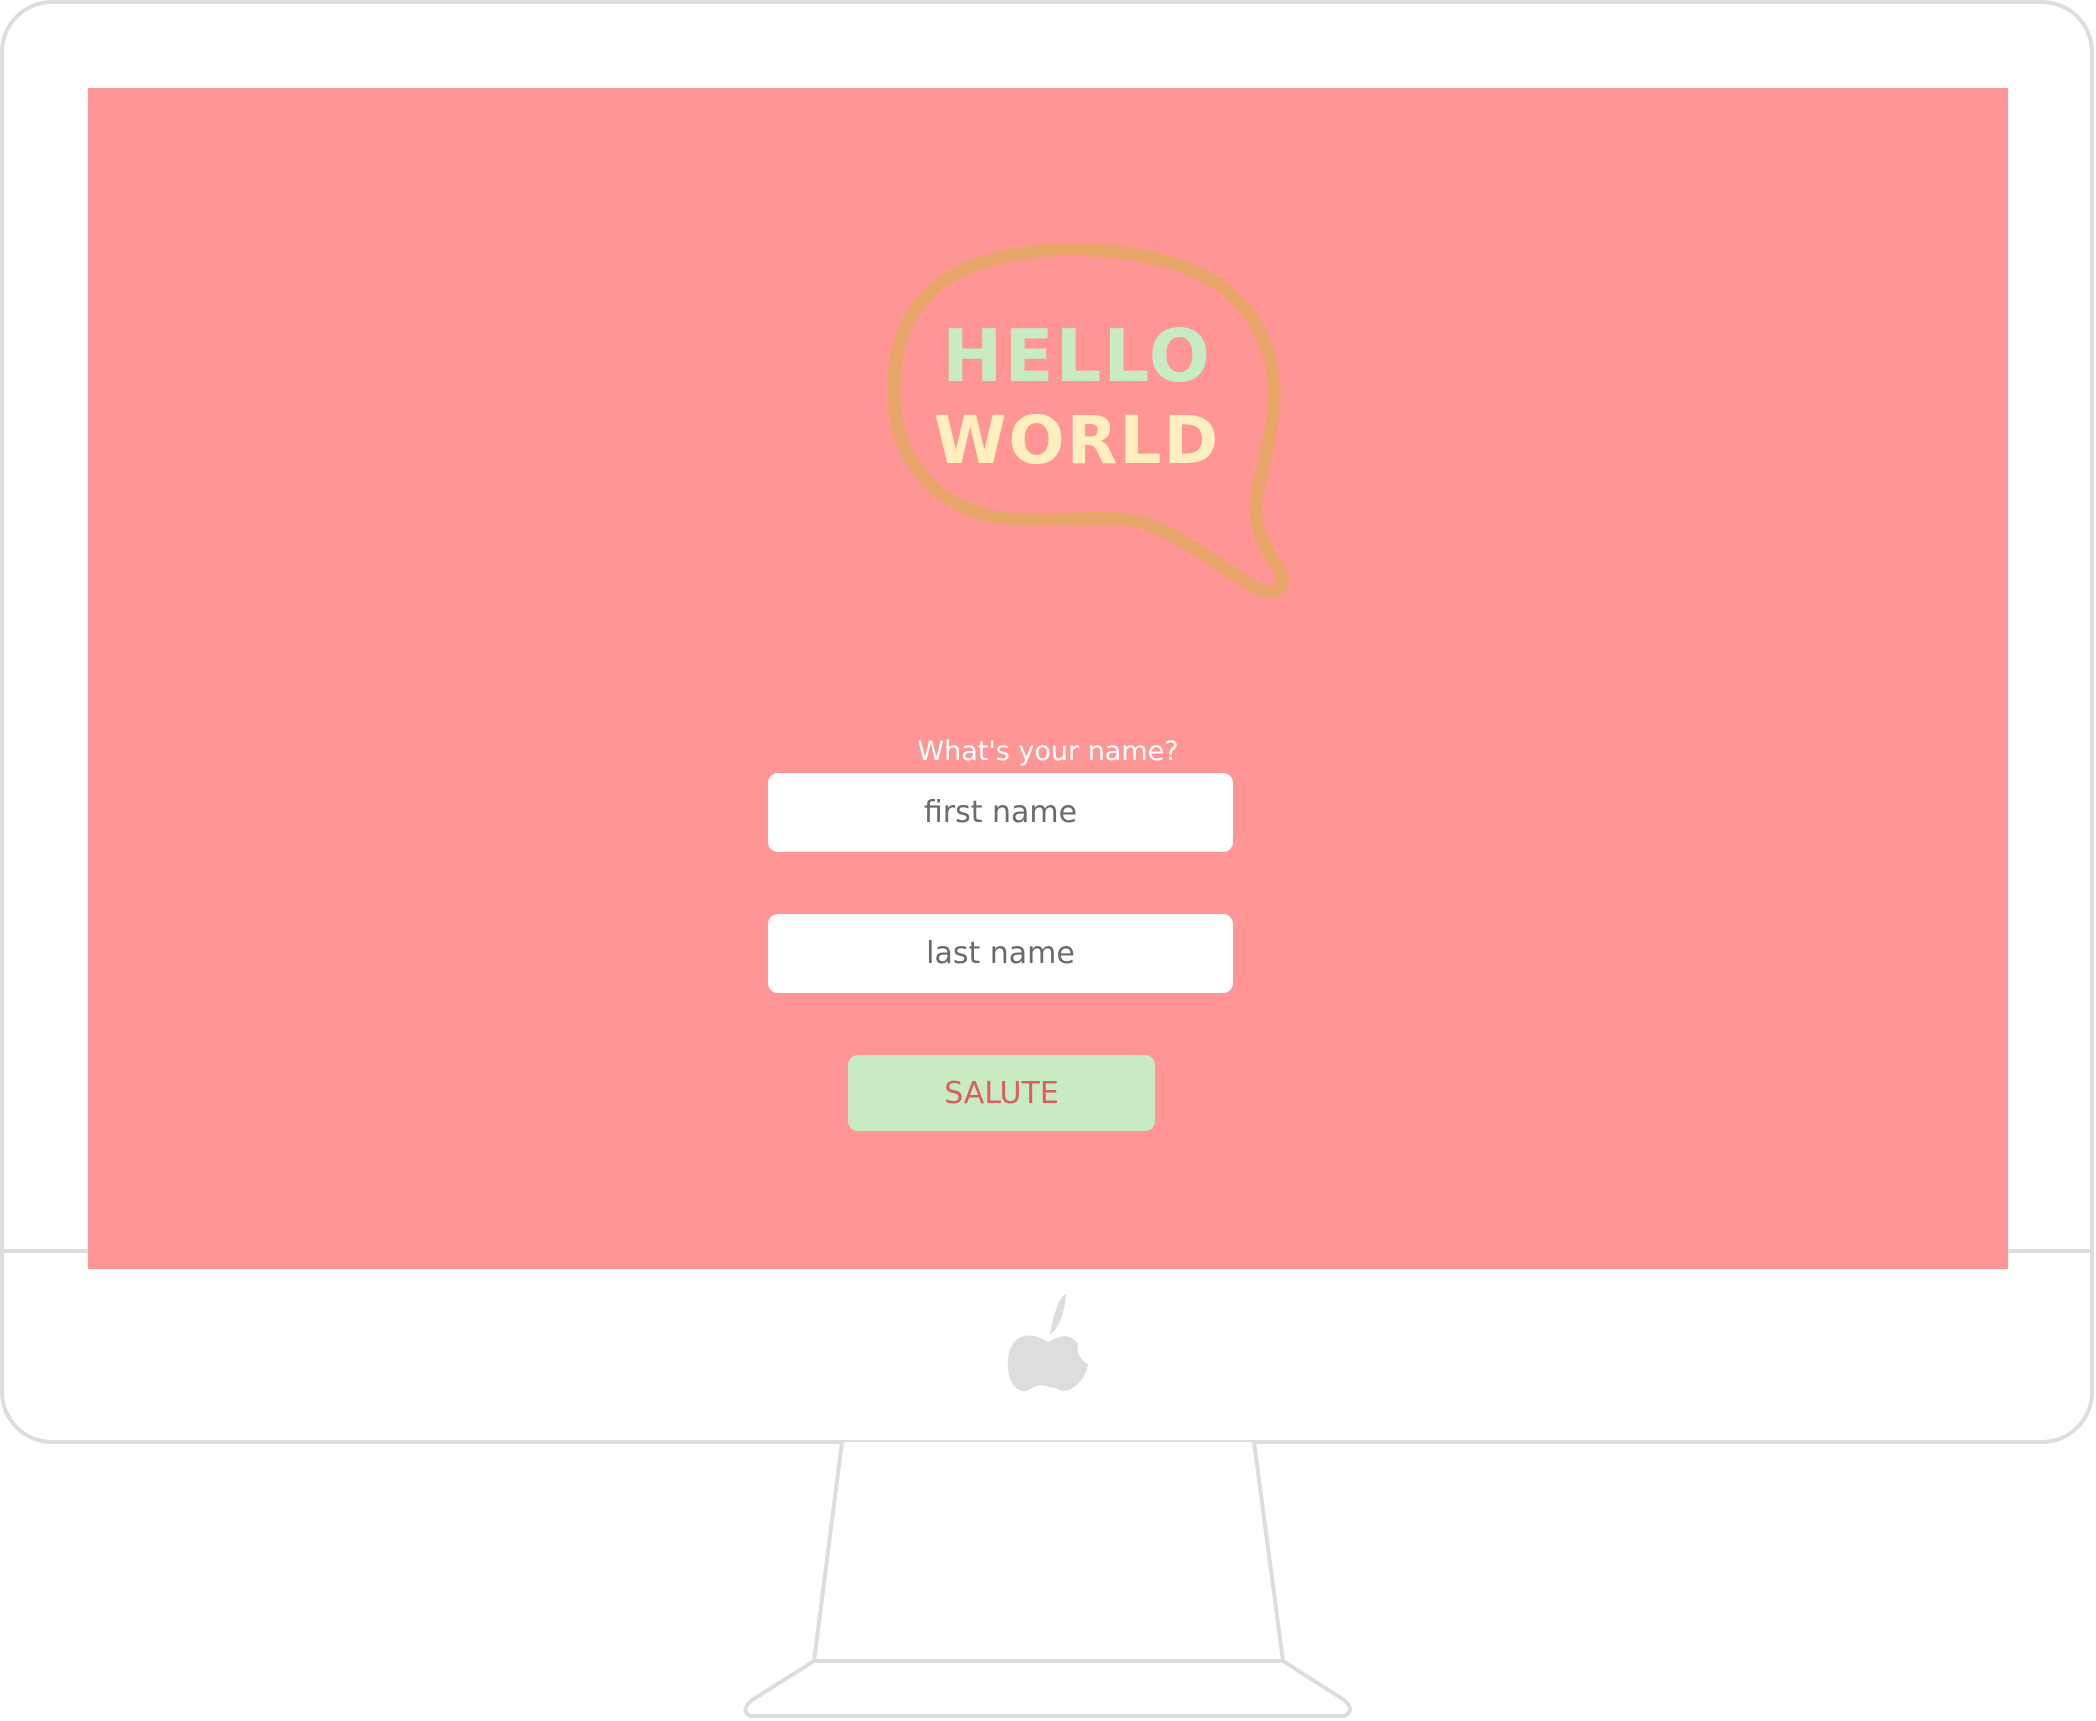 The width and height of the screenshot is (2096, 1721). I want to click on last-name-input, so click(1000, 953).